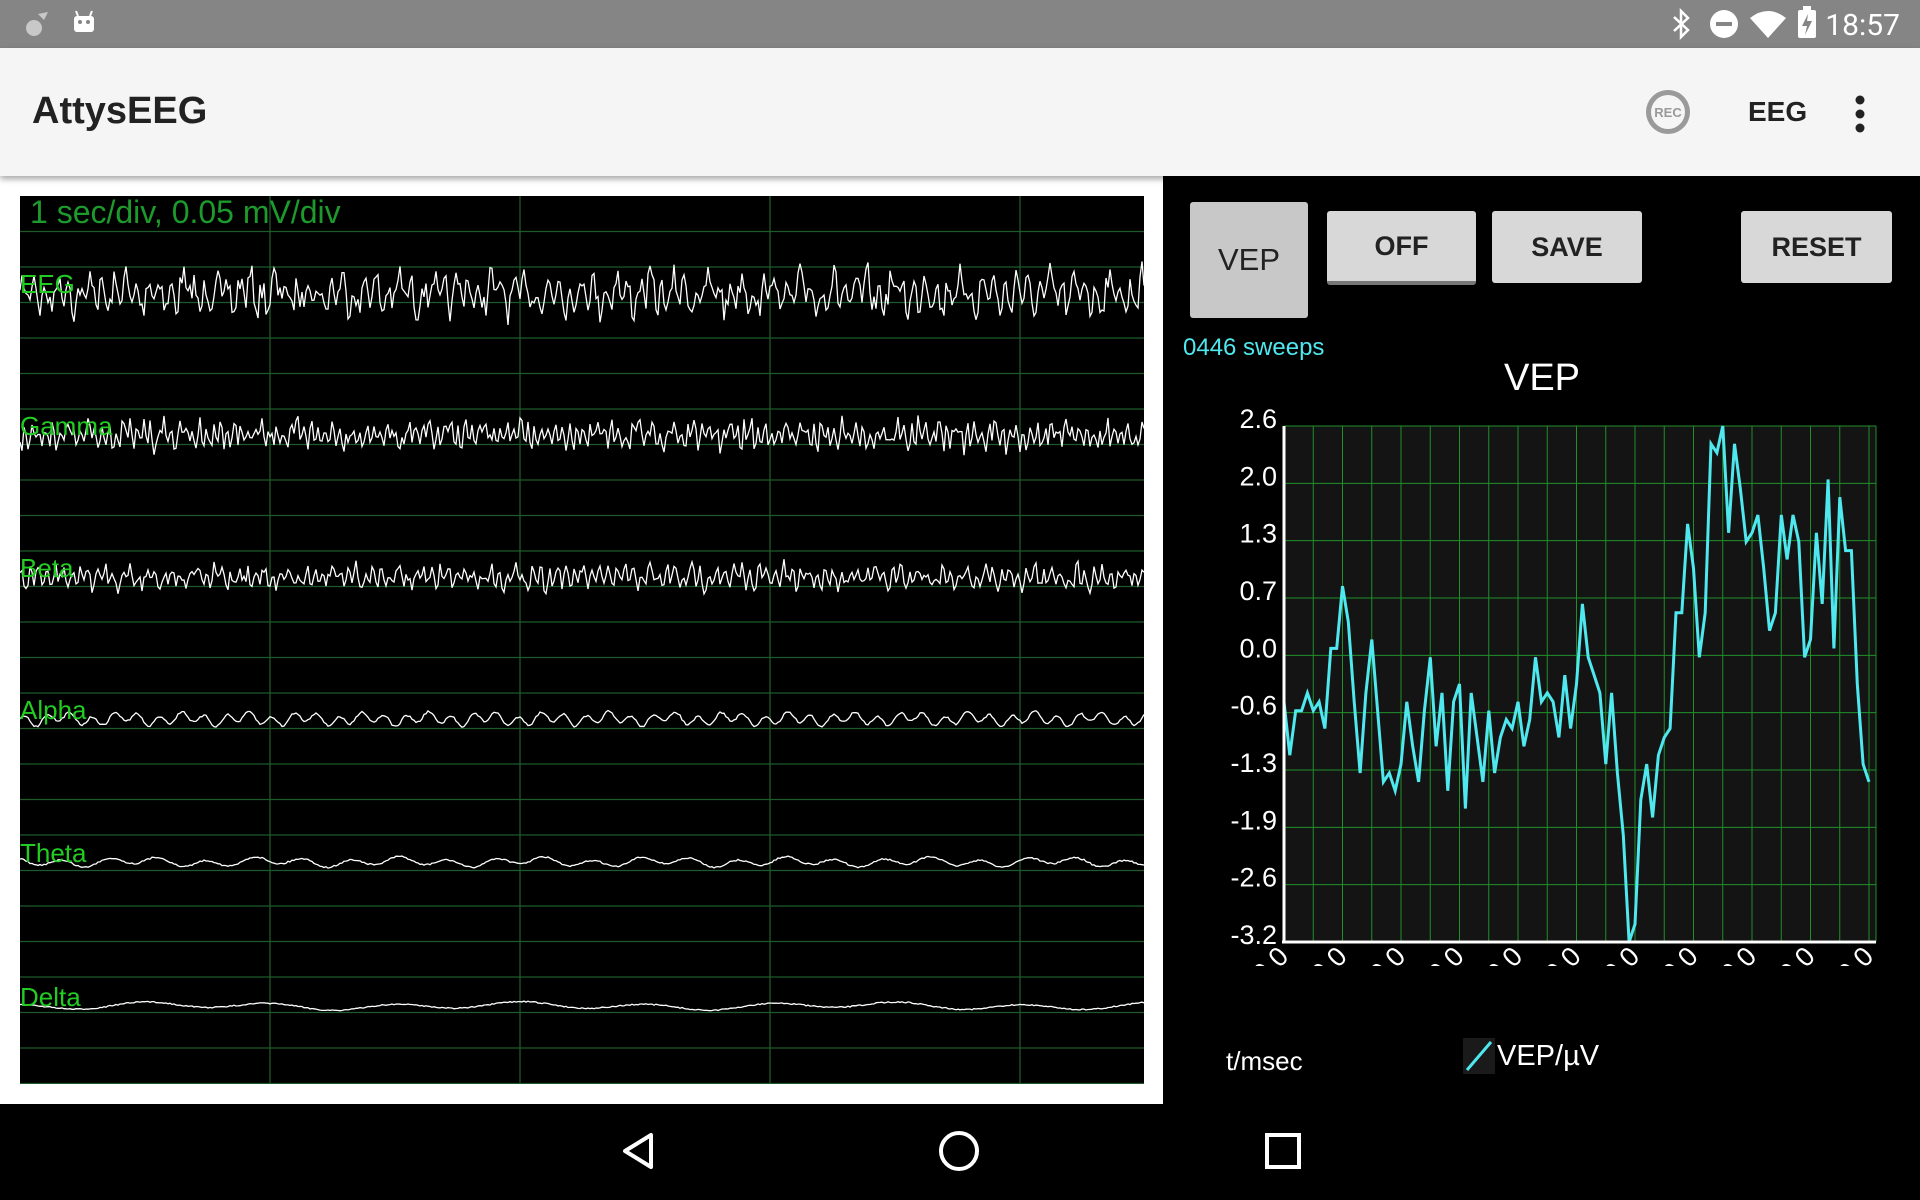 This screenshot has width=1920, height=1200. I want to click on app-title: AttysEEG, so click(120, 111).